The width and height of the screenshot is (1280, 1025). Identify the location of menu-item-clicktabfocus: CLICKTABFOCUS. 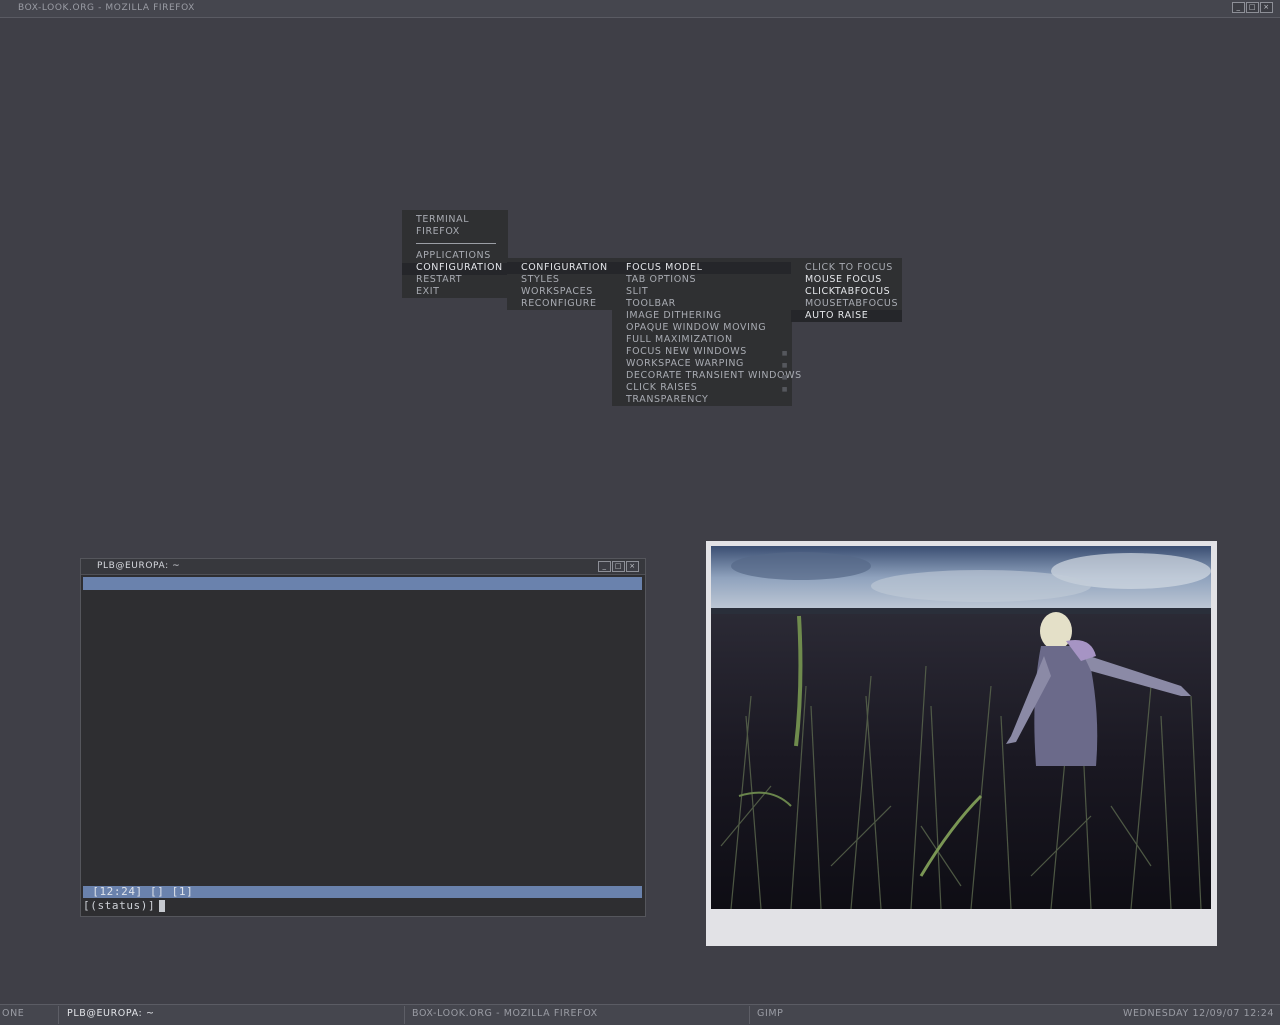
(847, 292).